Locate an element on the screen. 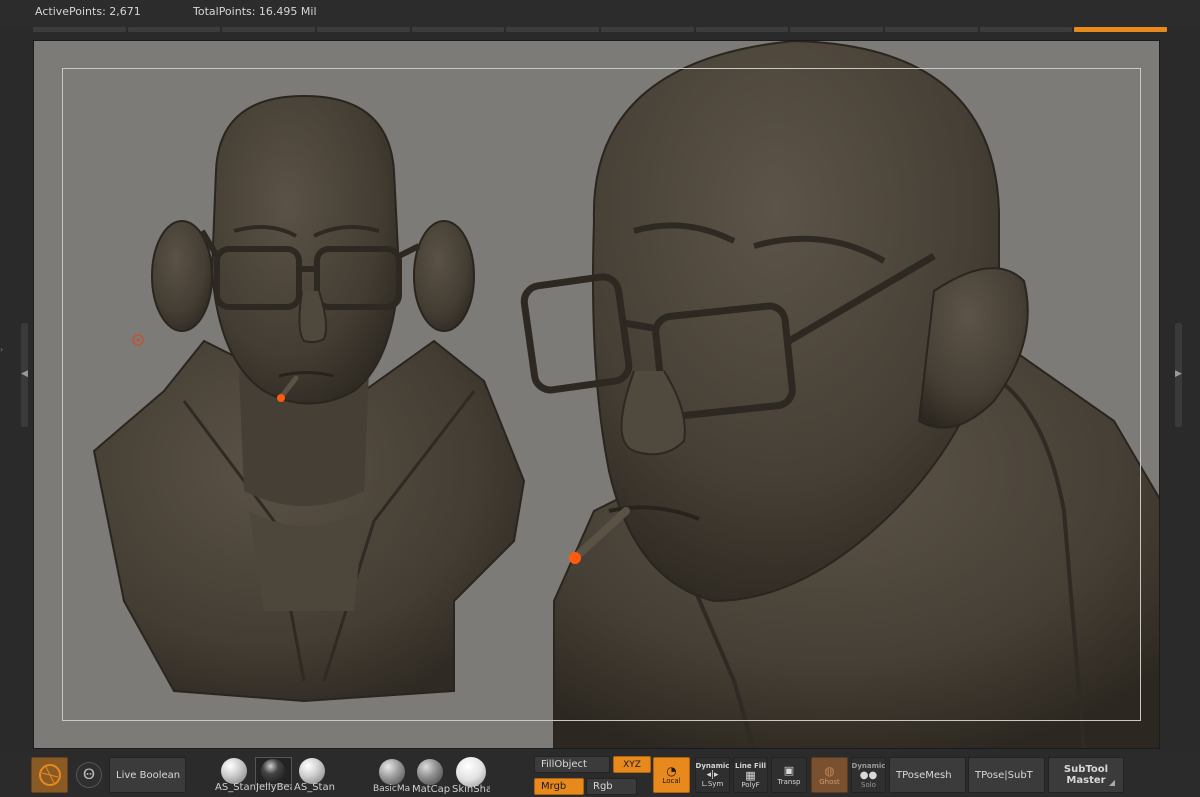  live-boolean-label: Live Boolean is located at coordinates (148, 775).